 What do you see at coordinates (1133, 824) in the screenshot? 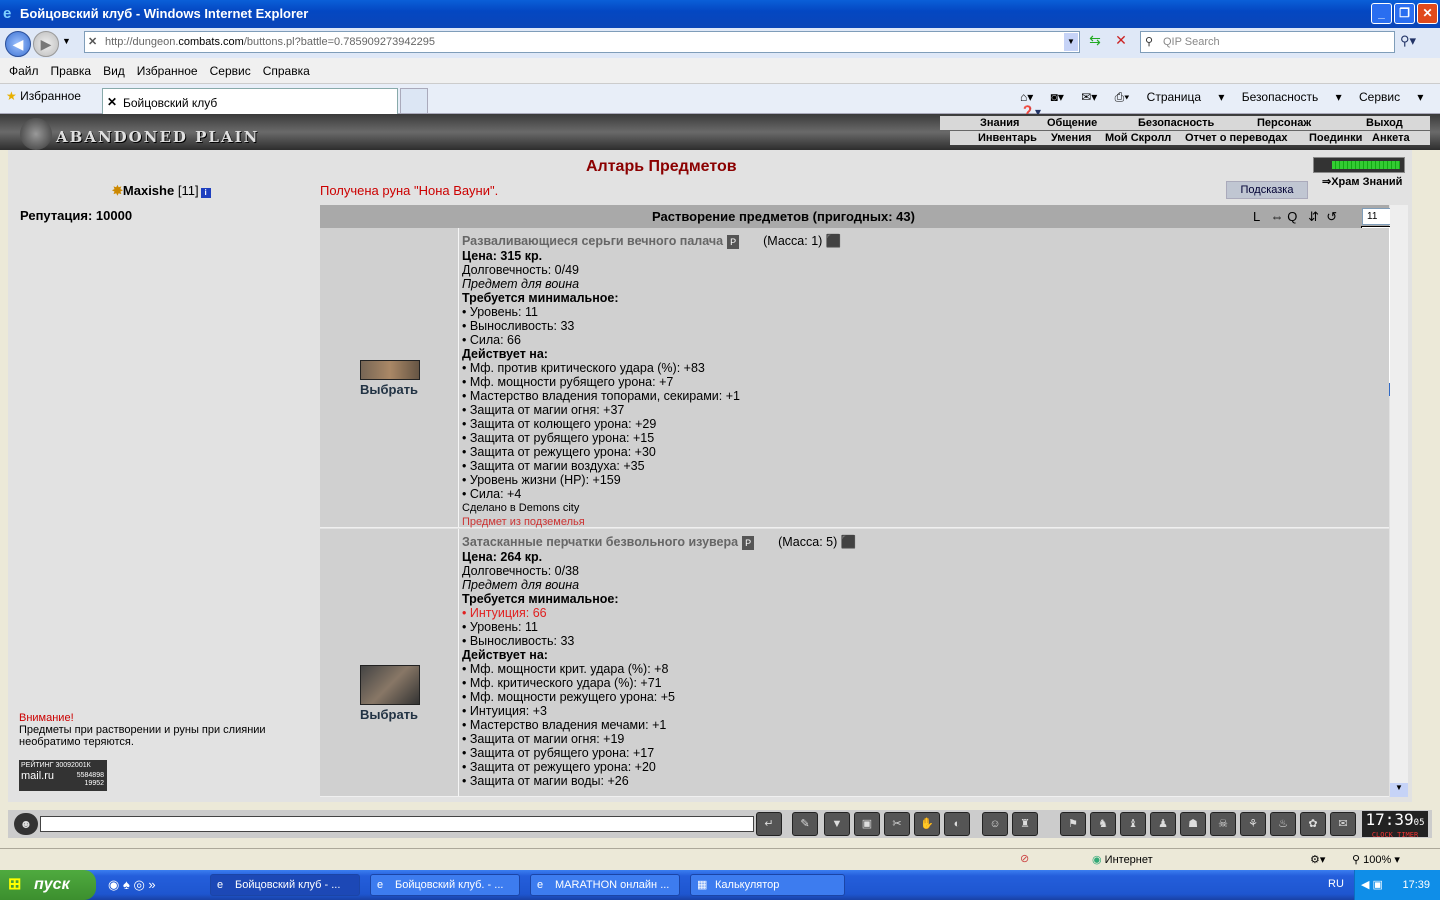
I see `toolbar-action-icon: ♝` at bounding box center [1133, 824].